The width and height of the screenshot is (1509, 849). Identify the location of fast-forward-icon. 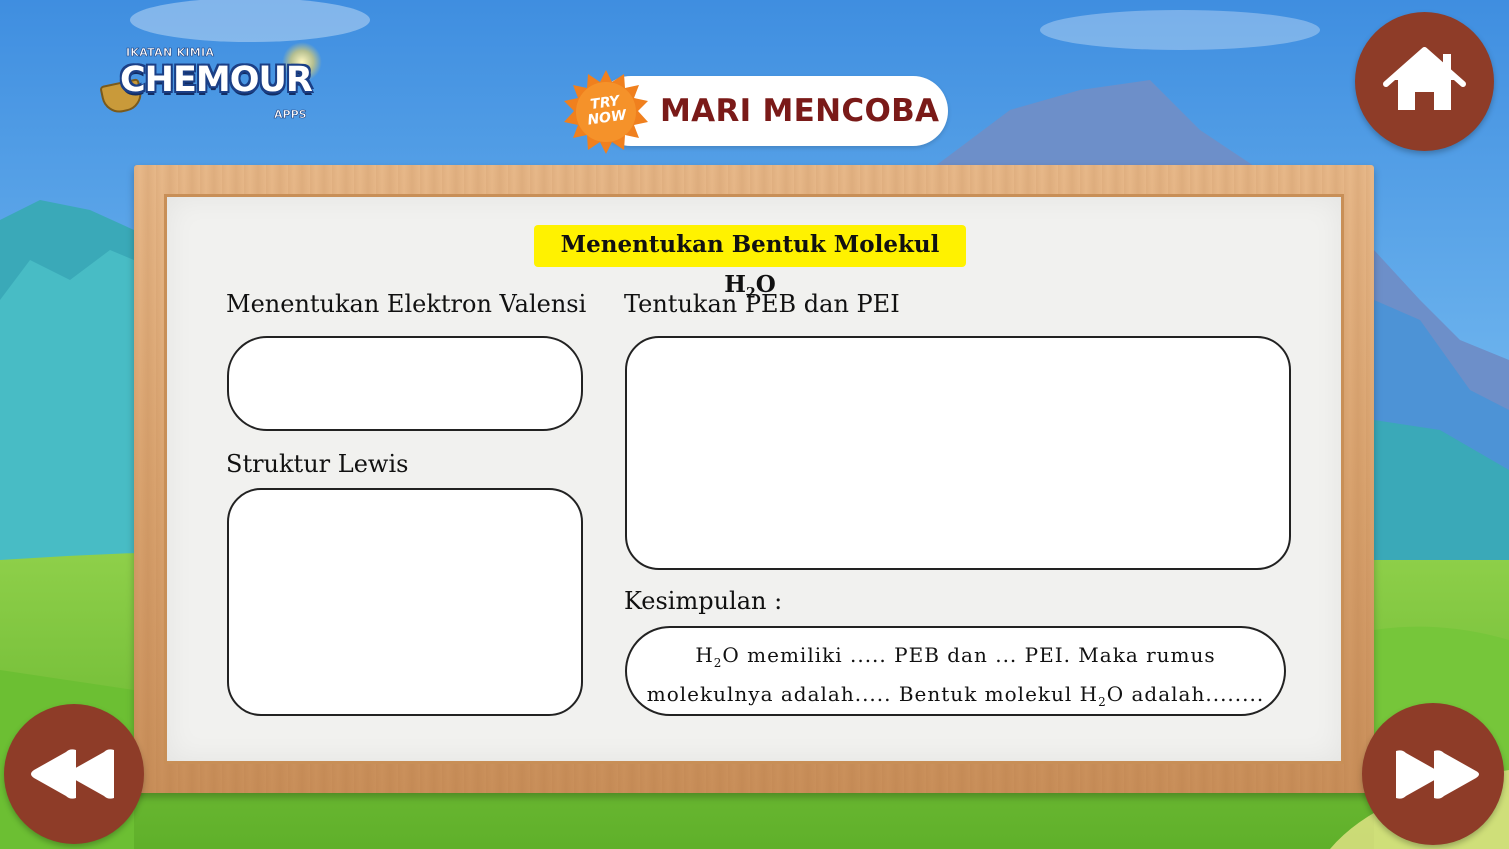
(1437, 774).